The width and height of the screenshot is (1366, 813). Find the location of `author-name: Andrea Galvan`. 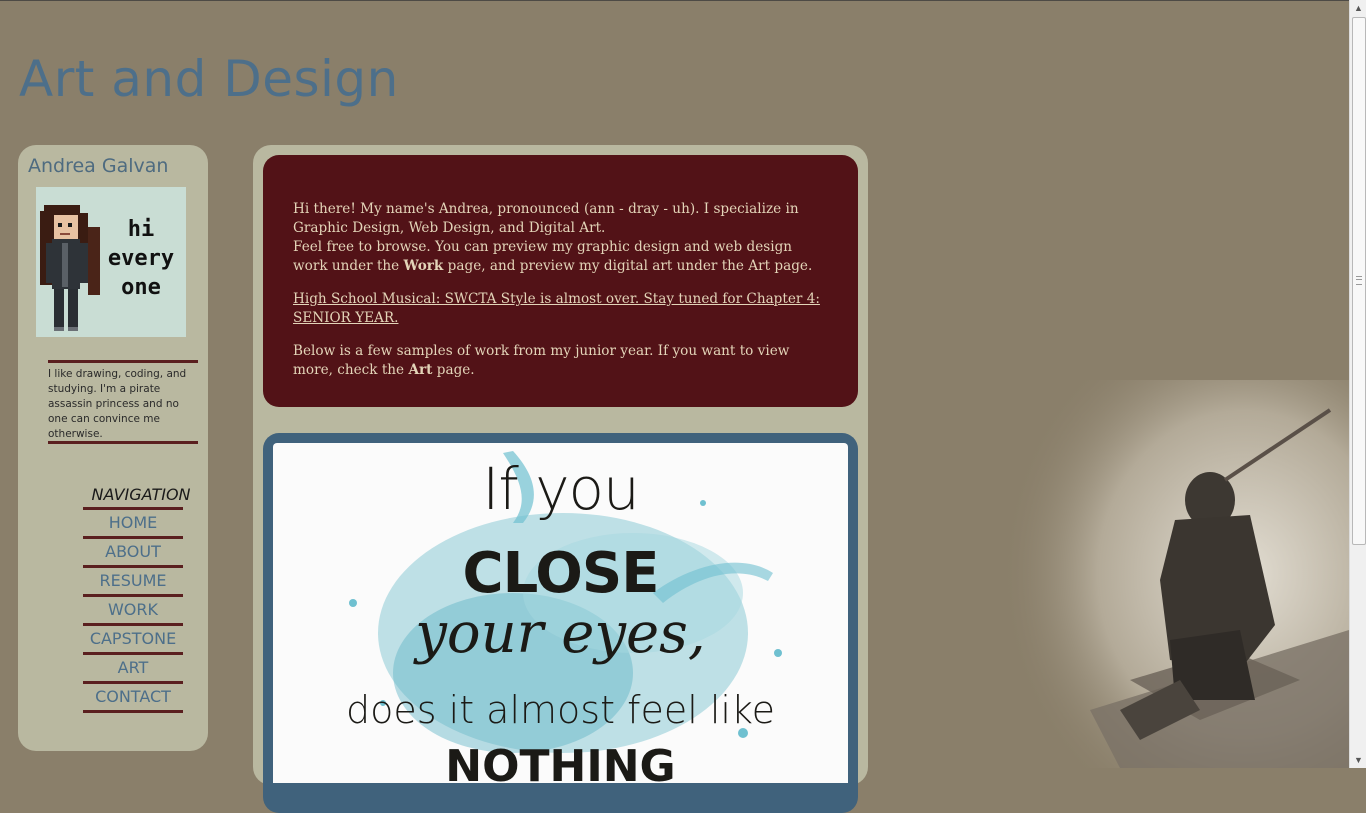

author-name: Andrea Galvan is located at coordinates (98, 166).